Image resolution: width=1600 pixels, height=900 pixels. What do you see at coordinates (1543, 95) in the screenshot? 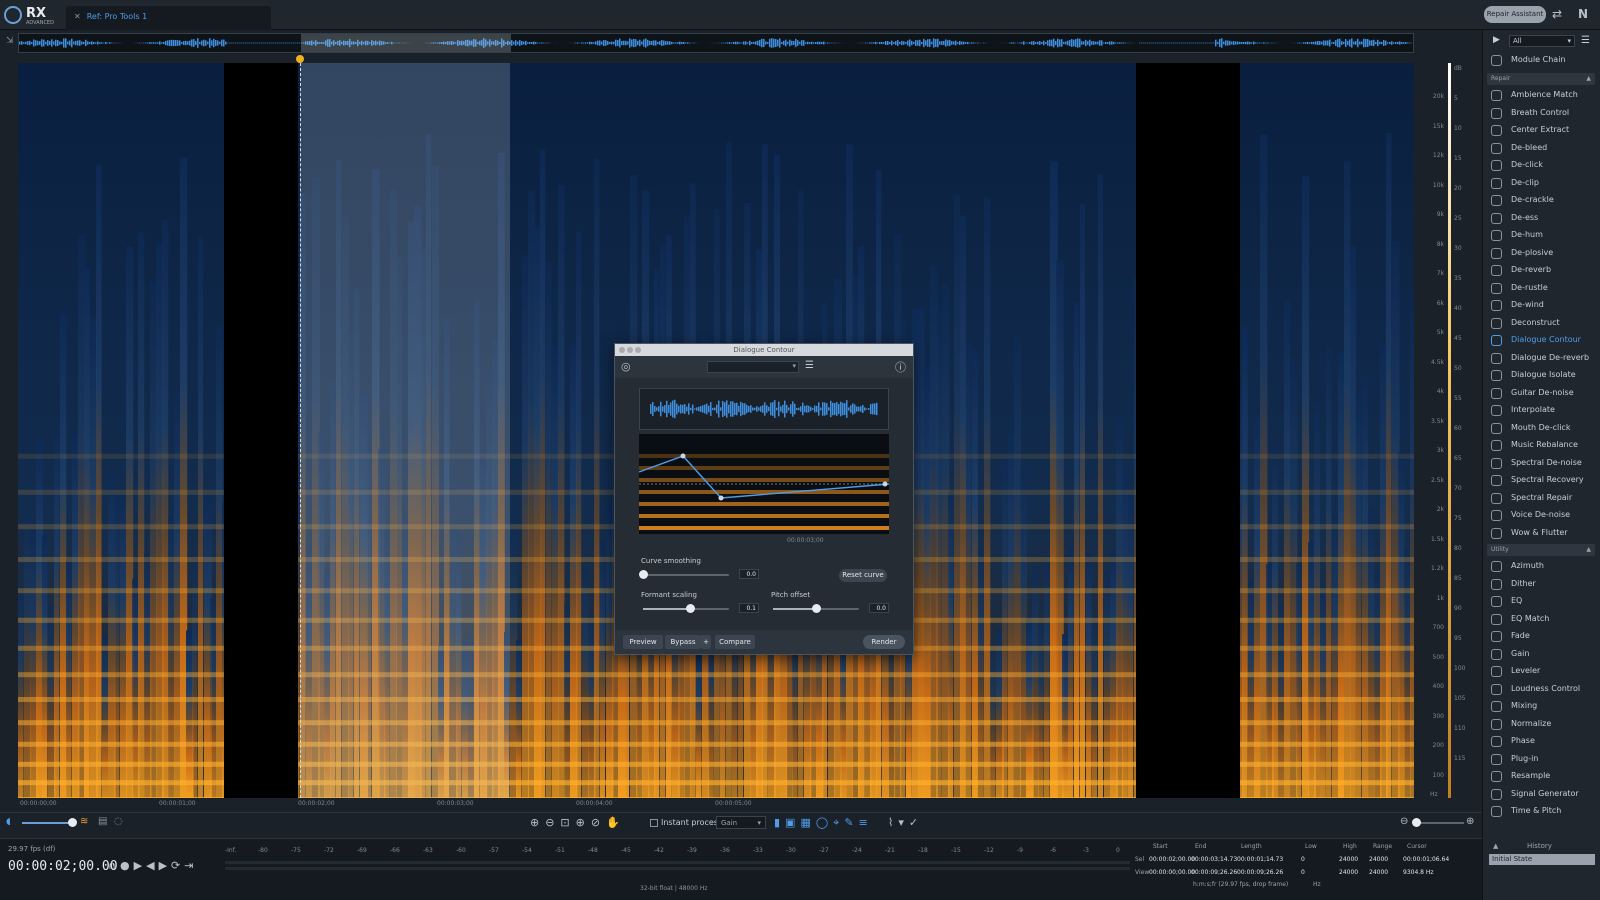
I see `module-item-ambience-match: Ambience Match` at bounding box center [1543, 95].